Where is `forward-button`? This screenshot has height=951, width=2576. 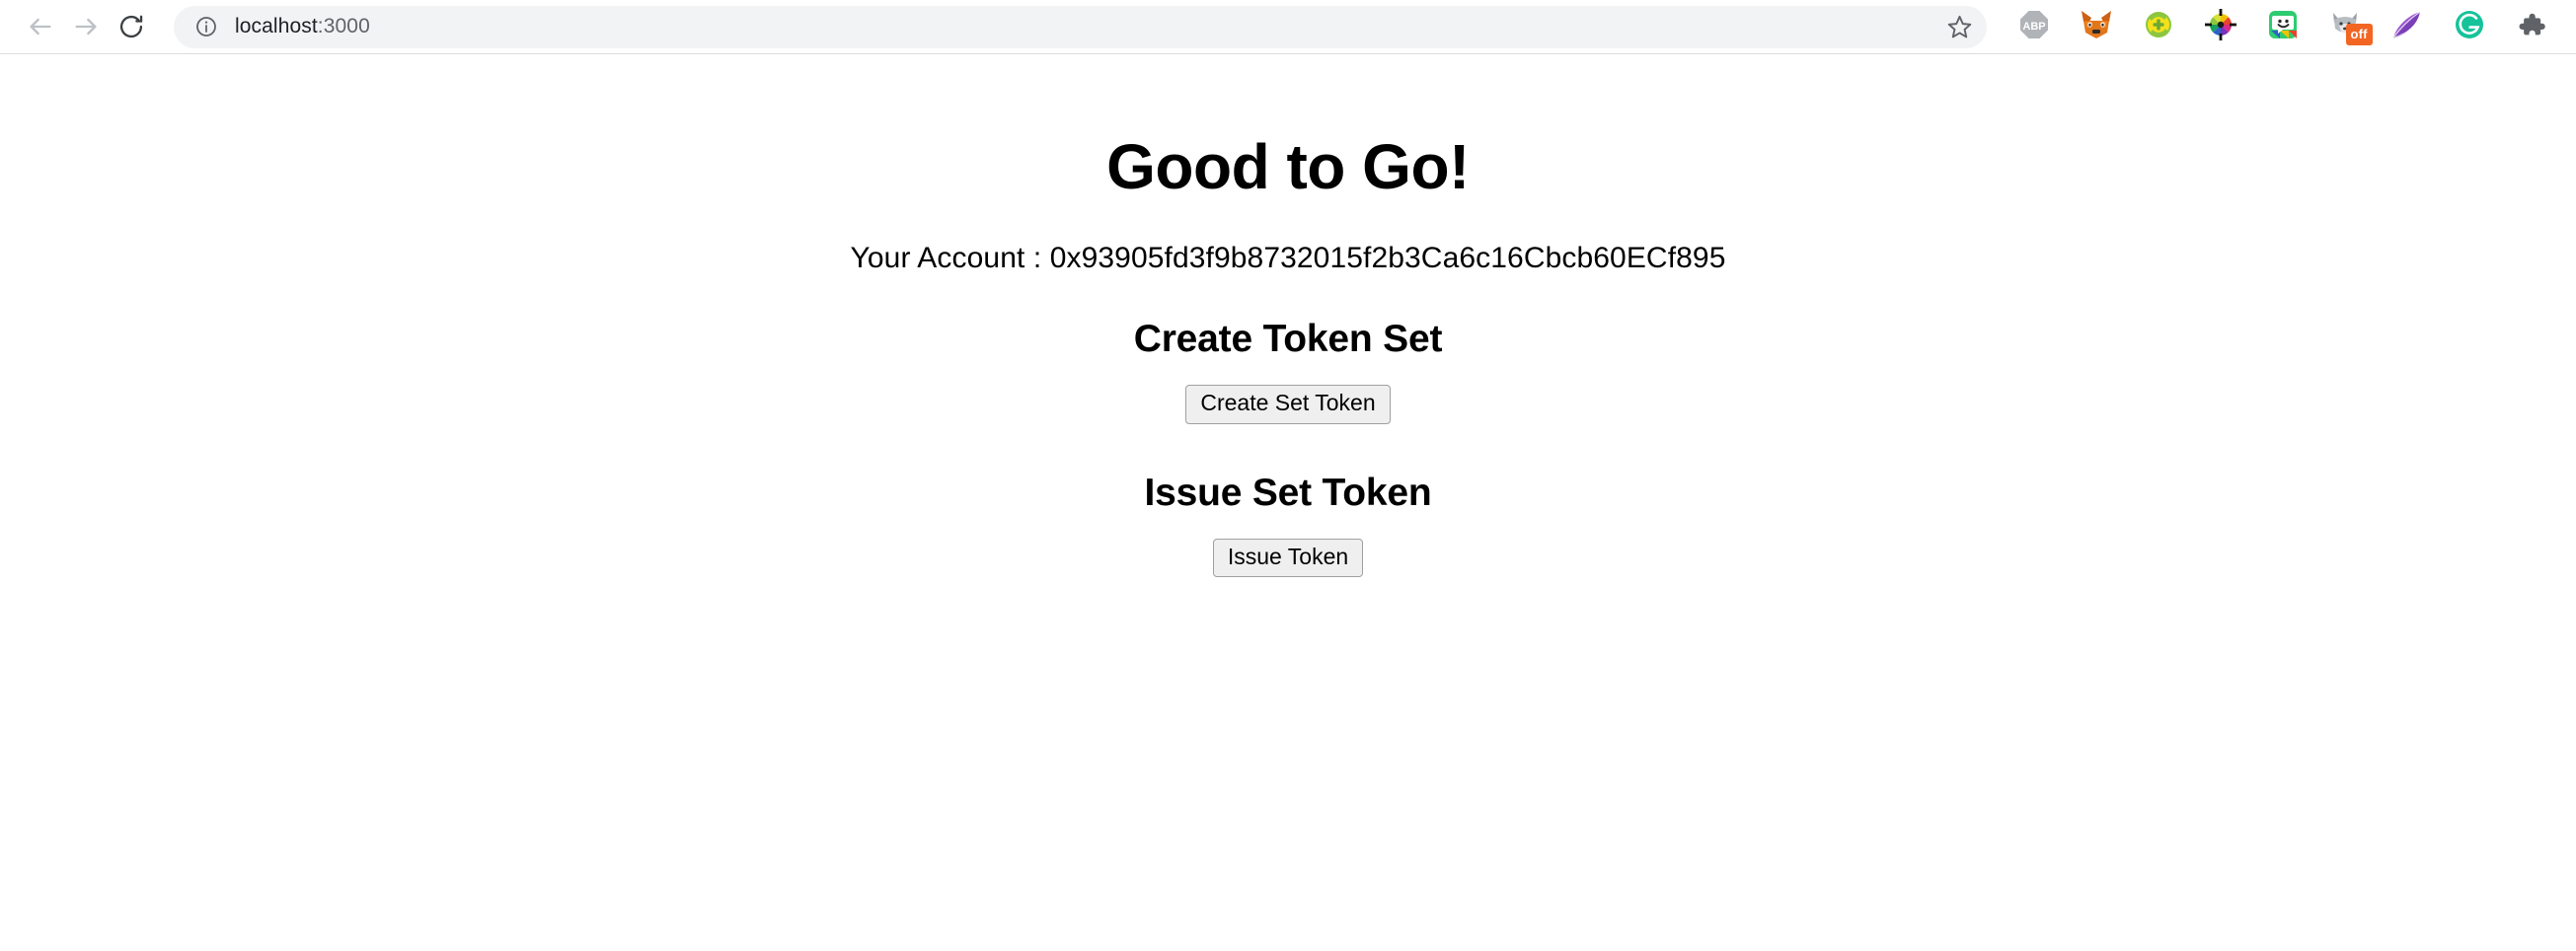
forward-button is located at coordinates (86, 26).